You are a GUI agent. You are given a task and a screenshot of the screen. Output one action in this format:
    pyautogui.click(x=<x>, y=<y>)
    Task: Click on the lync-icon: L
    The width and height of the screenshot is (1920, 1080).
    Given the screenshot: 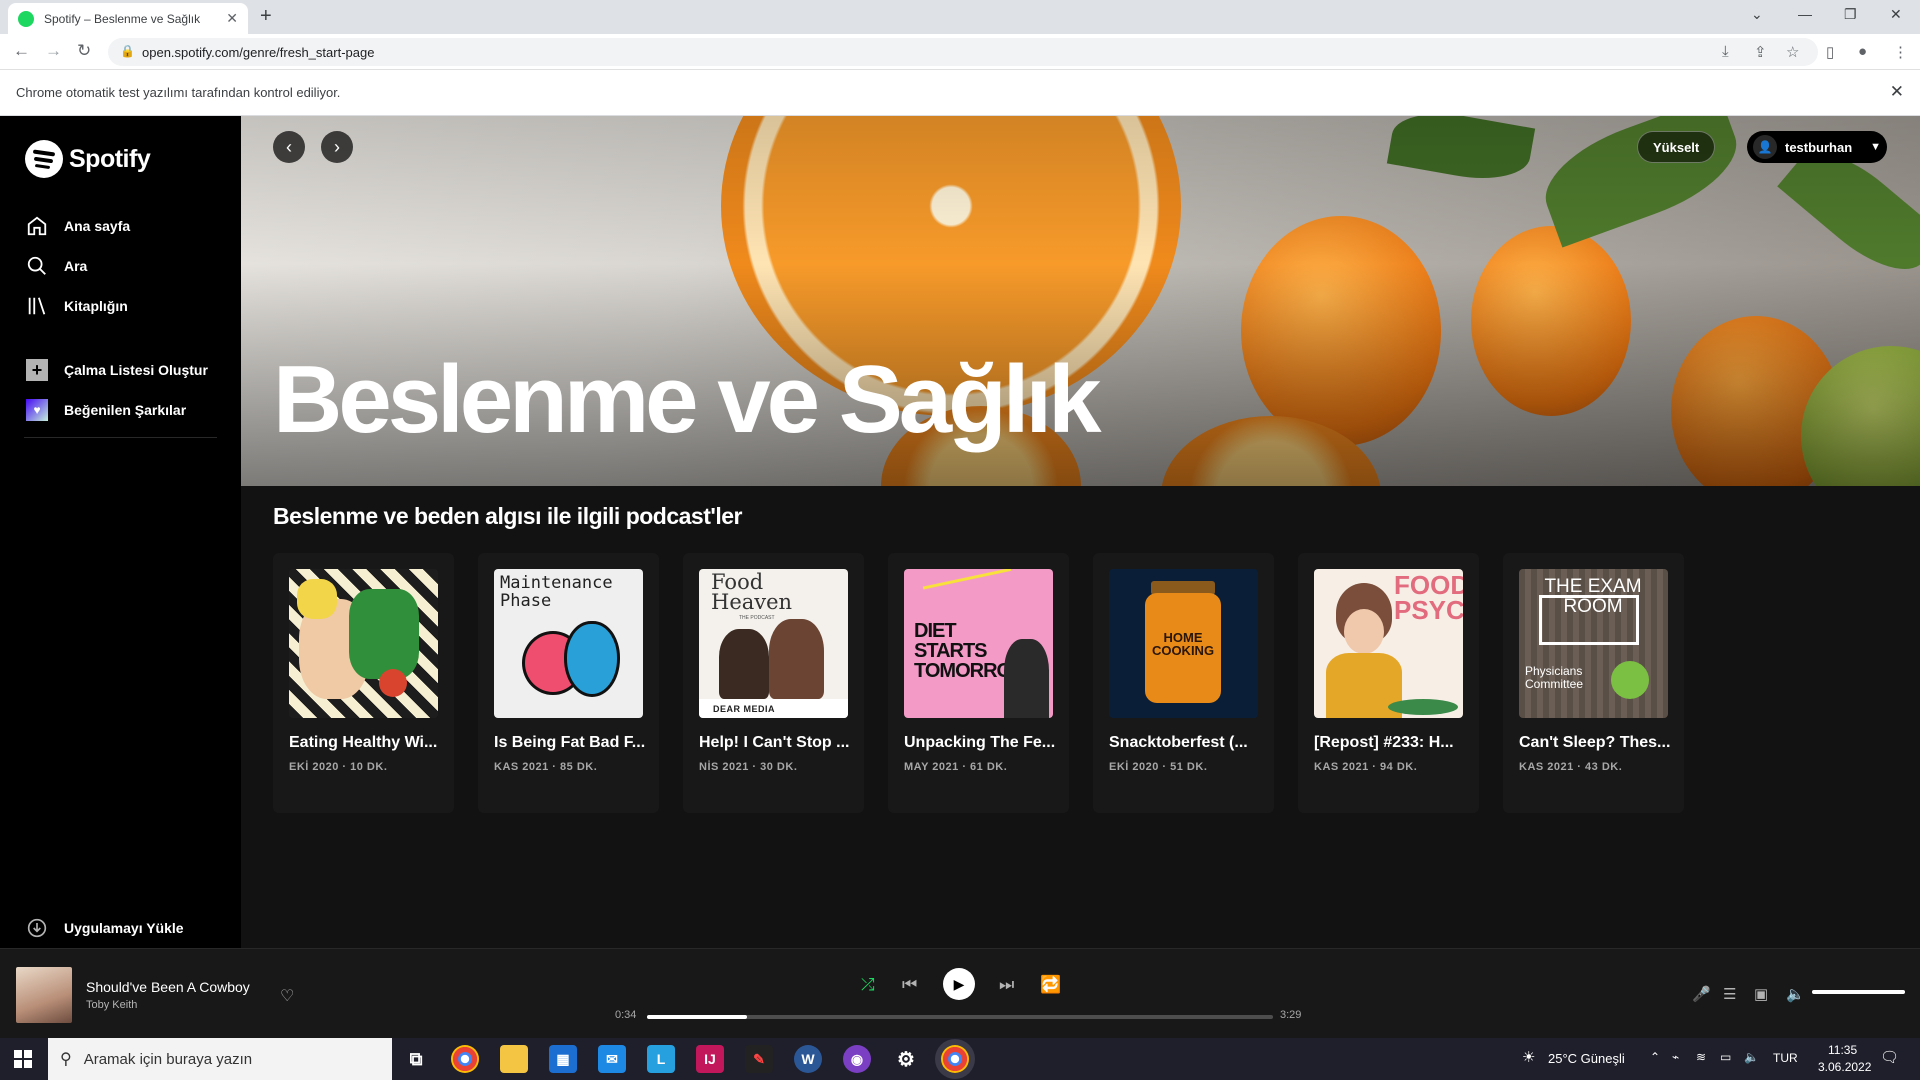 What is the action you would take?
    pyautogui.click(x=661, y=1059)
    